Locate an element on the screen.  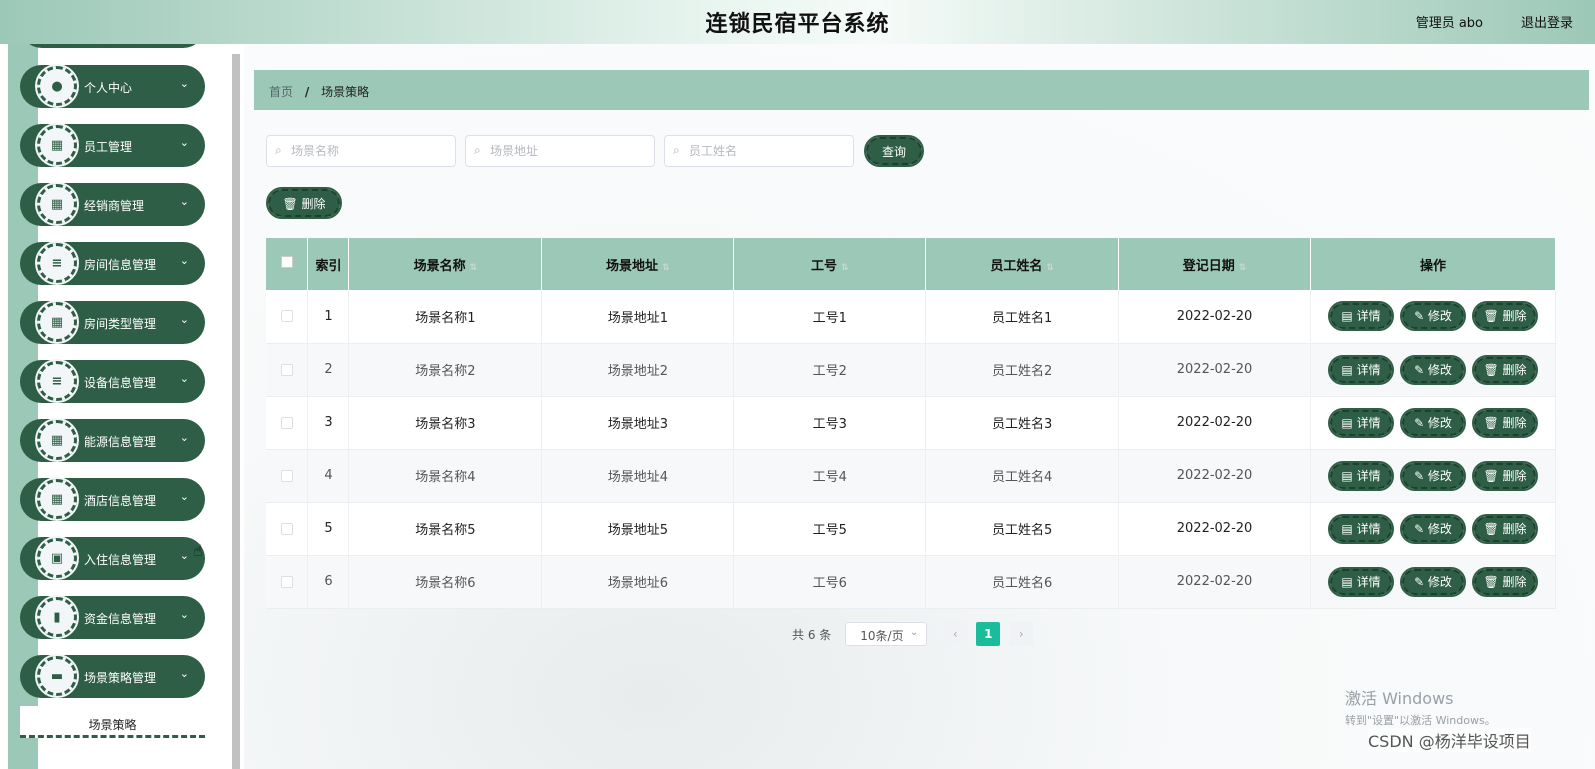
sidebar-item: ▦ 能源信息管理 ⌄ is located at coordinates (112, 440).